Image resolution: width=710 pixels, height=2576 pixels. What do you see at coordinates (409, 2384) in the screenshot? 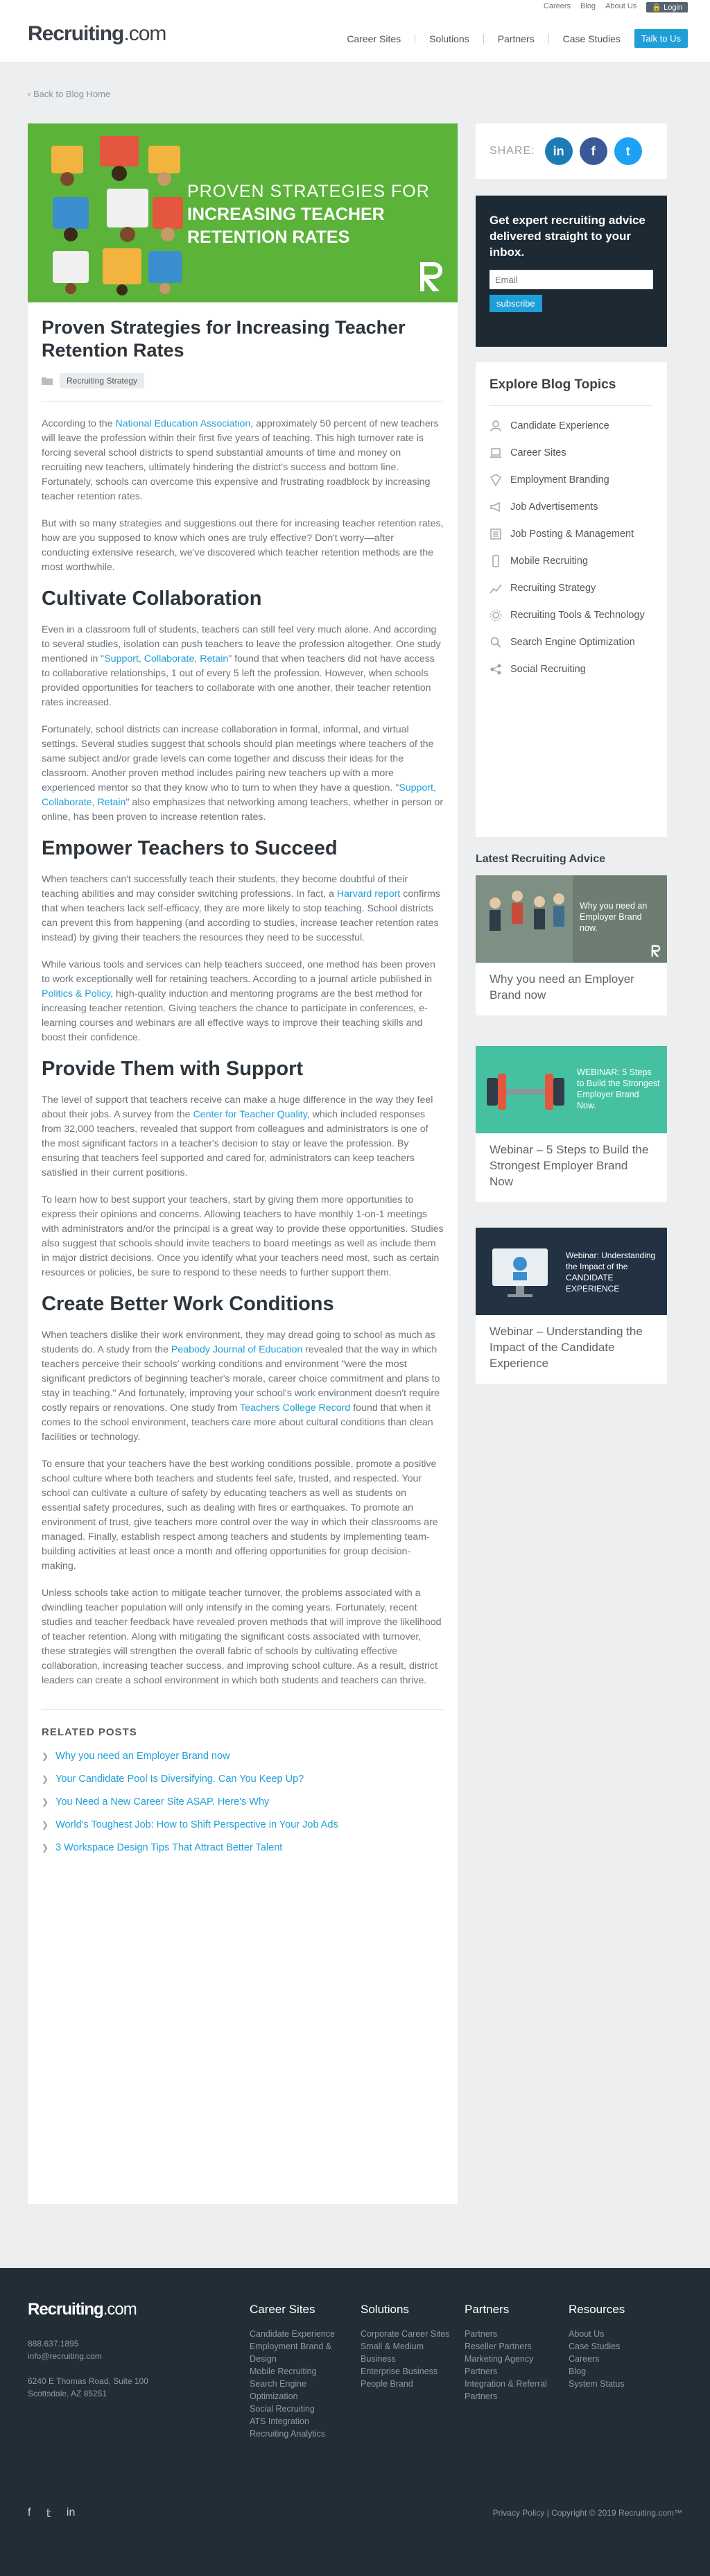
I see `footer-link: People Brand` at bounding box center [409, 2384].